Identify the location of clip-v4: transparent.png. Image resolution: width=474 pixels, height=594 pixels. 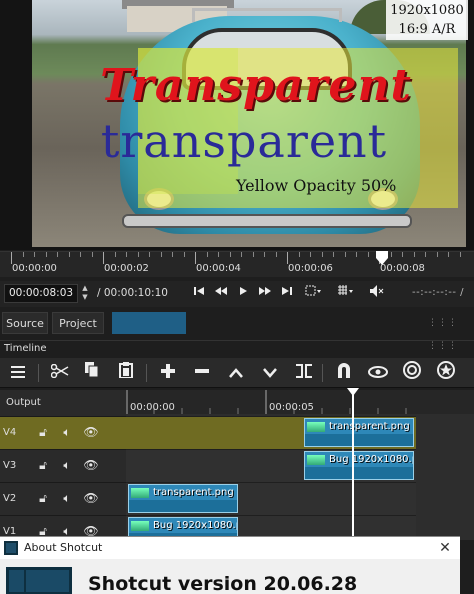
(359, 432).